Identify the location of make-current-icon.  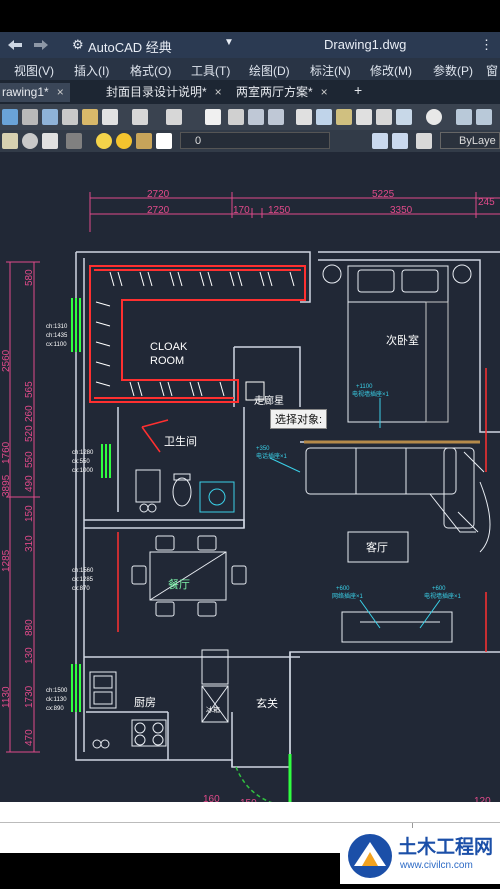
(380, 141).